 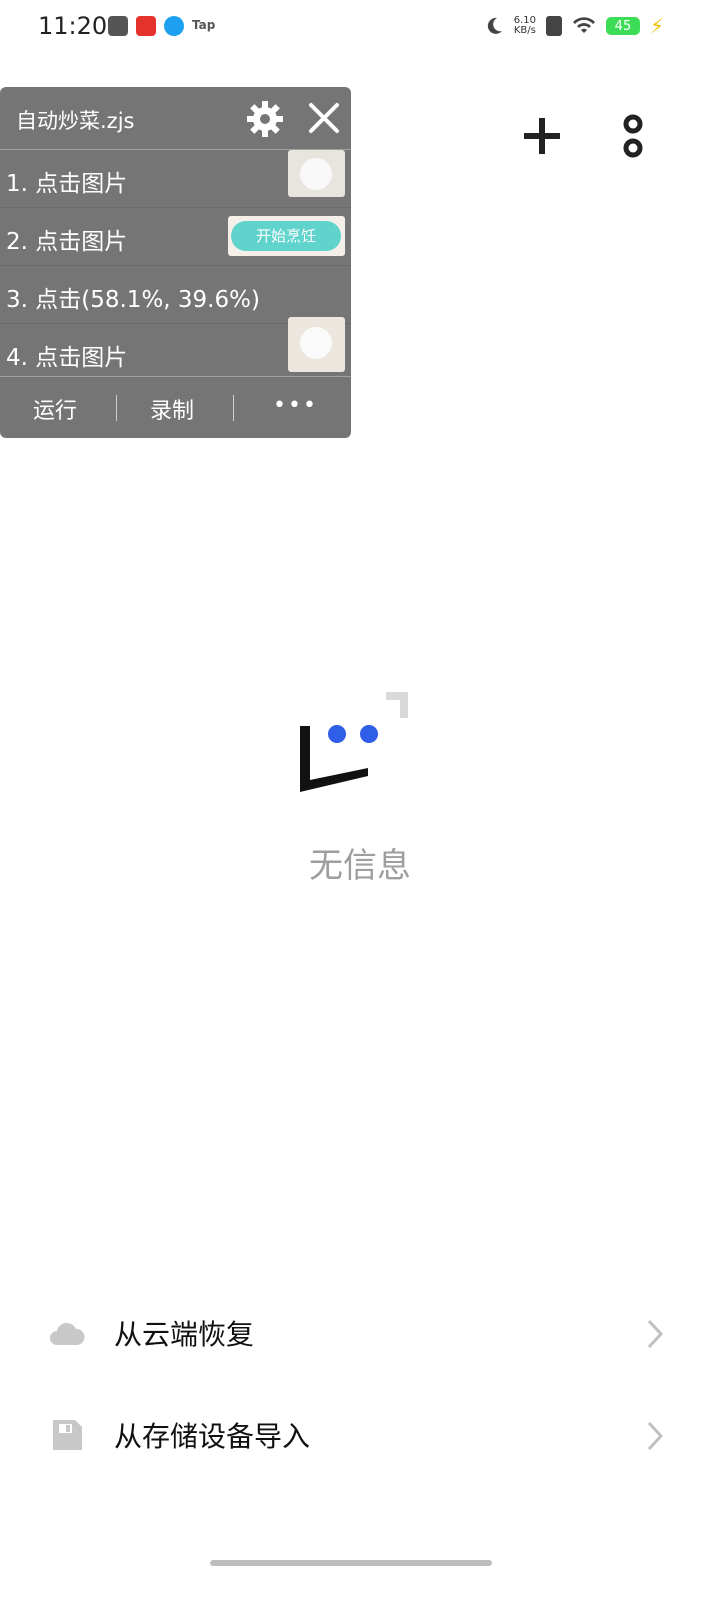 What do you see at coordinates (175, 118) in the screenshot?
I see `panel-header: 自动炒菜.zjs` at bounding box center [175, 118].